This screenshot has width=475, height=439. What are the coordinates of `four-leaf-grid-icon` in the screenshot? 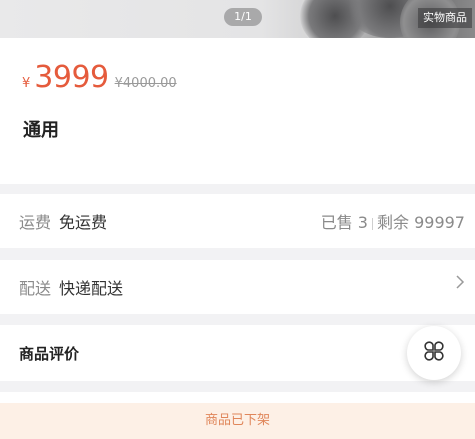 It's located at (434, 353).